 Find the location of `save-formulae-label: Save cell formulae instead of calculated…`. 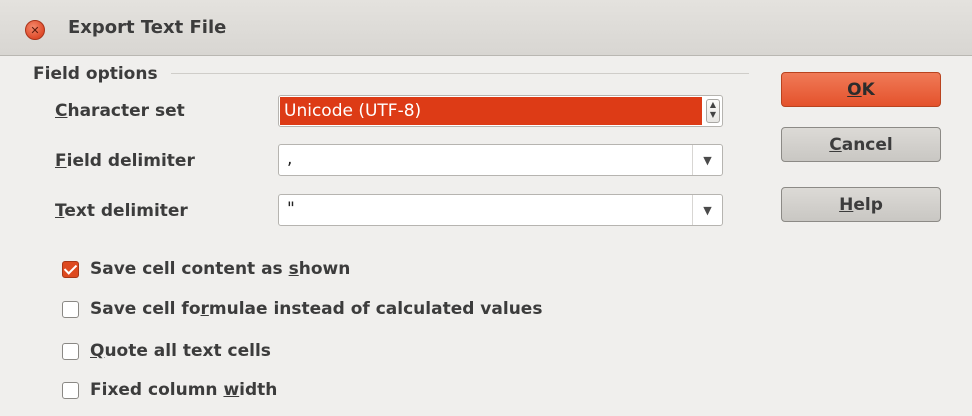

save-formulae-label: Save cell formulae instead of calculated… is located at coordinates (316, 309).